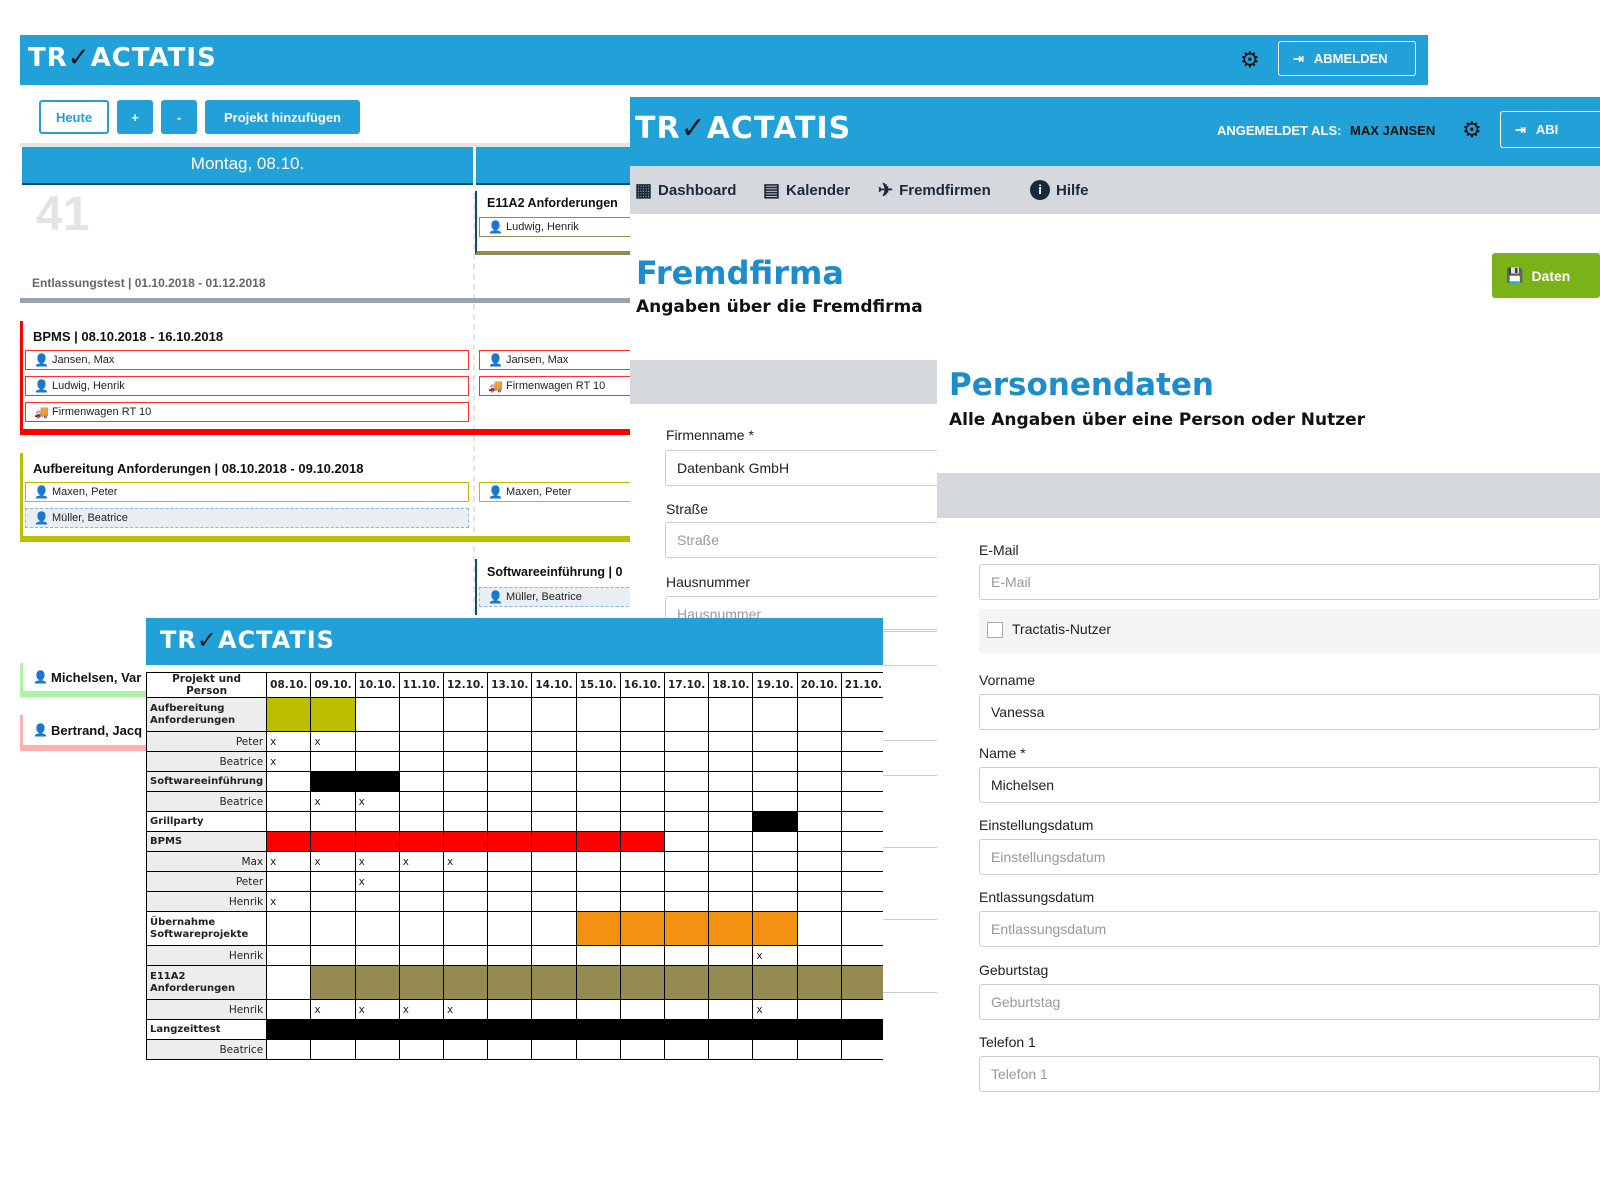 The image size is (1600, 1200). Describe the element at coordinates (724, 60) in the screenshot. I see `calendar-topbar: TR✓ACTATIS ⚙ ⇥ ABMELDEN` at that location.